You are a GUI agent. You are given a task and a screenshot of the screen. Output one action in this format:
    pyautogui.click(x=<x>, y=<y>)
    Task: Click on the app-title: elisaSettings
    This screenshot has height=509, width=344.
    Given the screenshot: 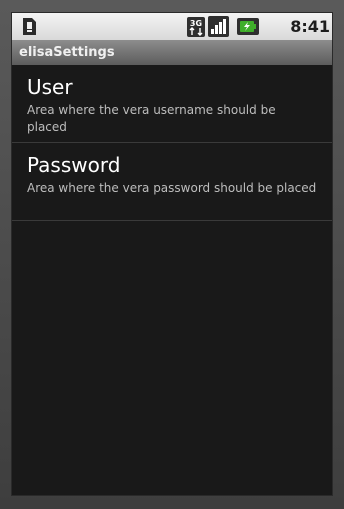 What is the action you would take?
    pyautogui.click(x=67, y=52)
    